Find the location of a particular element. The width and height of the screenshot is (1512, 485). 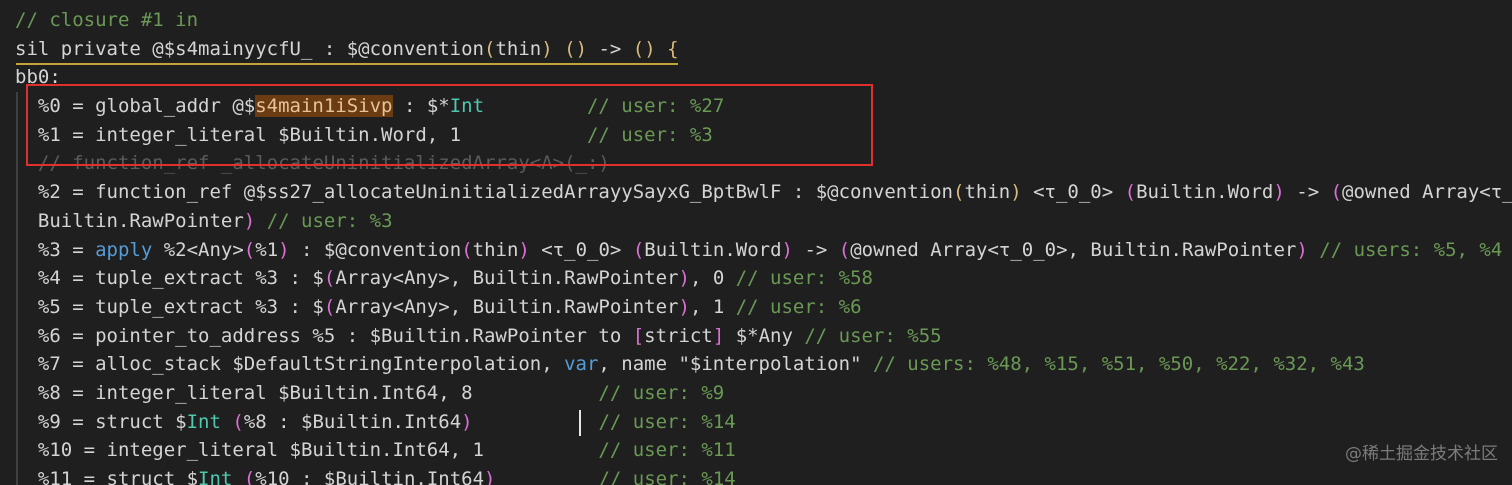

code-token-plain: $*Any is located at coordinates (764, 335).